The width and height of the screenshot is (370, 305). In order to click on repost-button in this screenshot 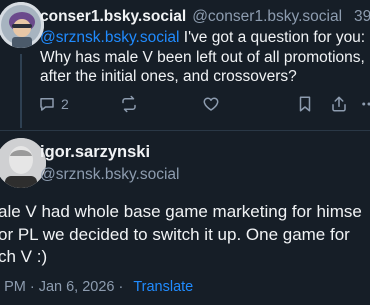, I will do `click(129, 104)`.